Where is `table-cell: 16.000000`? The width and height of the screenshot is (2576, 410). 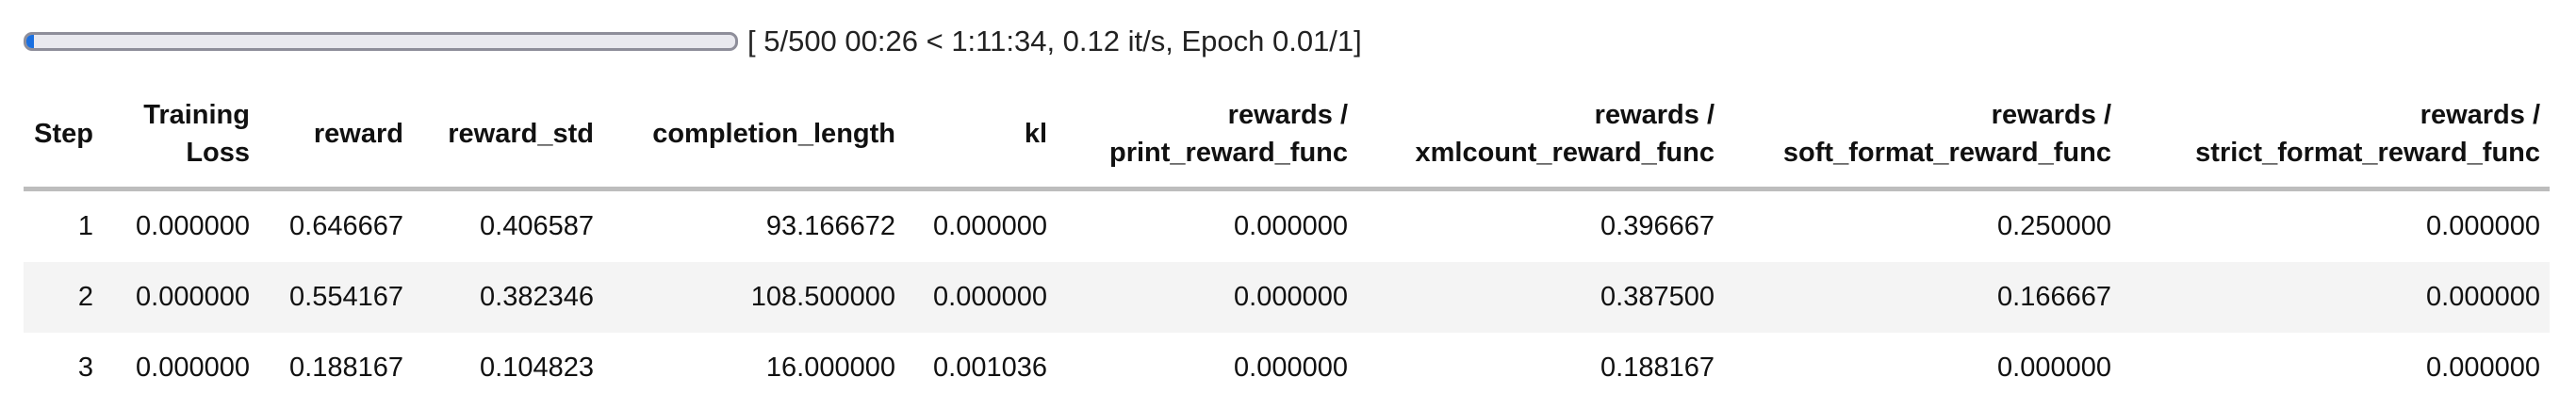
table-cell: 16.000000 is located at coordinates (830, 368).